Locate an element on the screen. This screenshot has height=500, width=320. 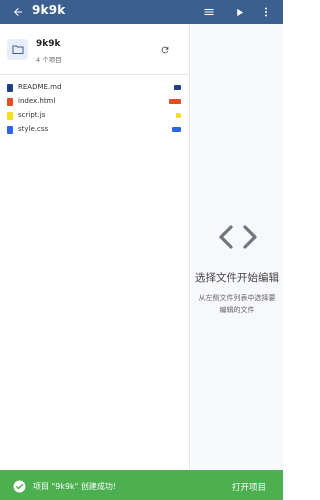
javascript-file-icon is located at coordinates (10, 116).